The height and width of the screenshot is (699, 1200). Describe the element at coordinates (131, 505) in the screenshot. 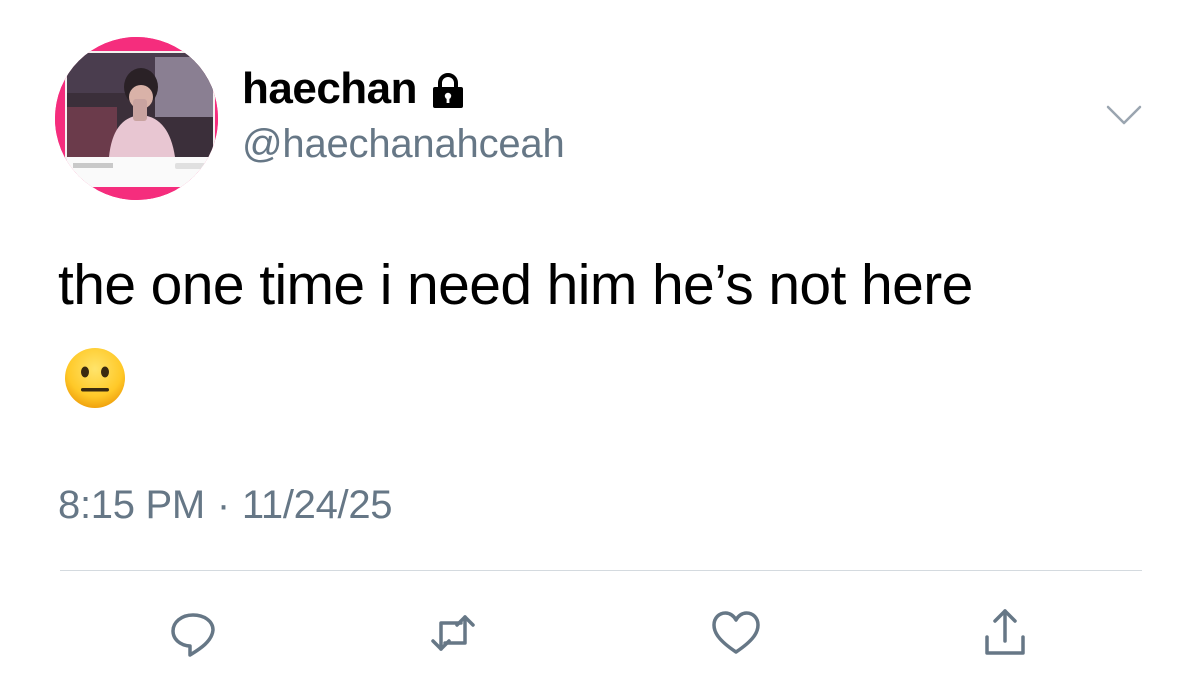

I see `tweet-time: 8:15 PM` at that location.